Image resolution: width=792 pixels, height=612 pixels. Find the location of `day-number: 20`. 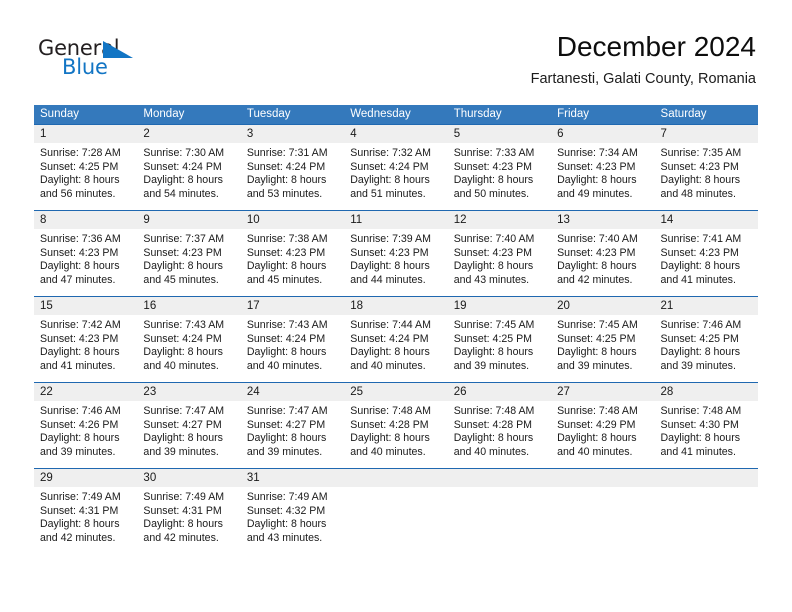

day-number: 20 is located at coordinates (602, 306).